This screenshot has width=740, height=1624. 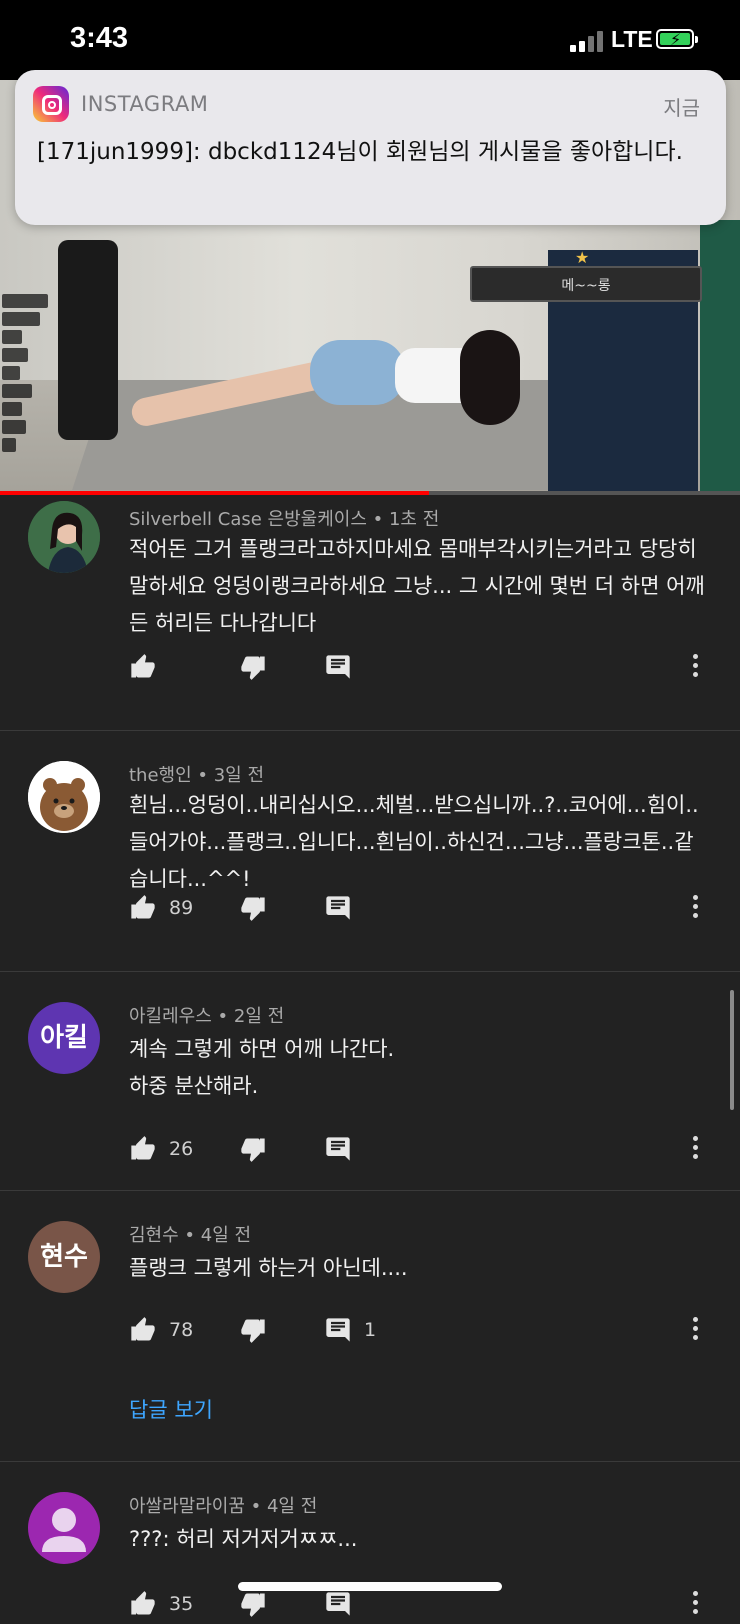 What do you see at coordinates (262, 1049) in the screenshot?
I see `comment-text-line: 계속 그렇게 하면 어깨 나간다.` at bounding box center [262, 1049].